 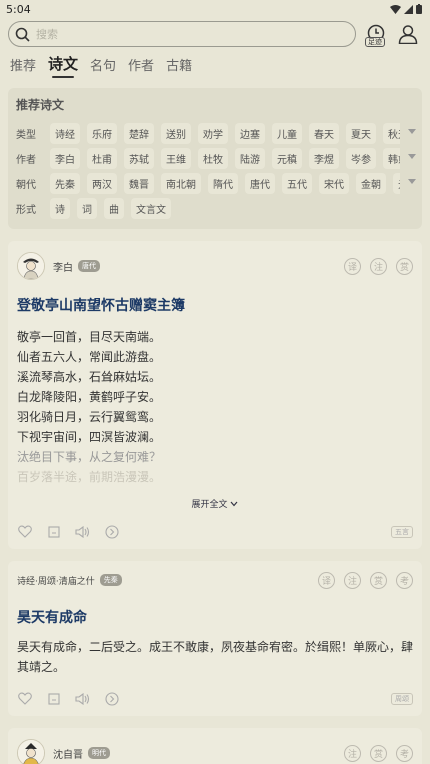 I want to click on filter-chip: 词, so click(x=87, y=208).